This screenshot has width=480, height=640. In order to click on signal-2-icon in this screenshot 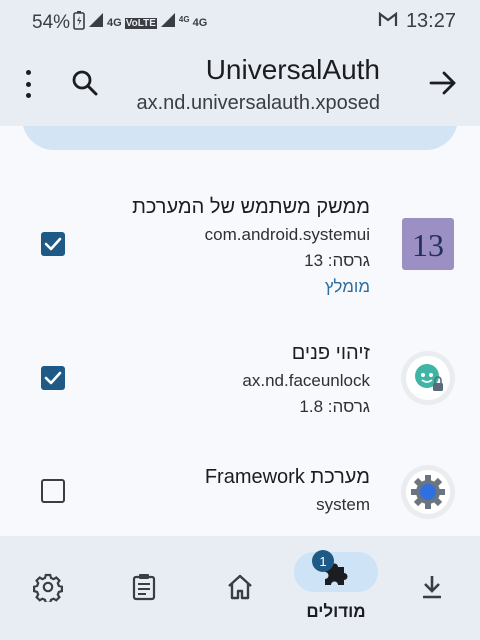, I will do `click(168, 23)`.